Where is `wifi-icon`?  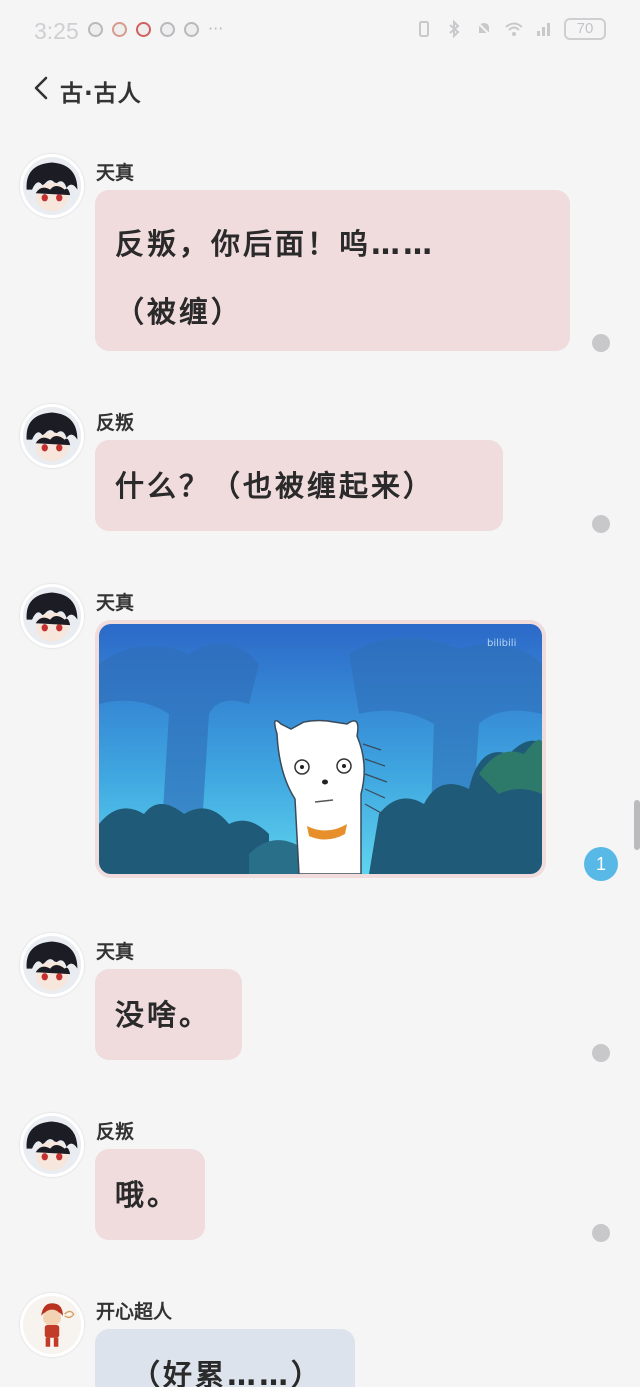 wifi-icon is located at coordinates (514, 29).